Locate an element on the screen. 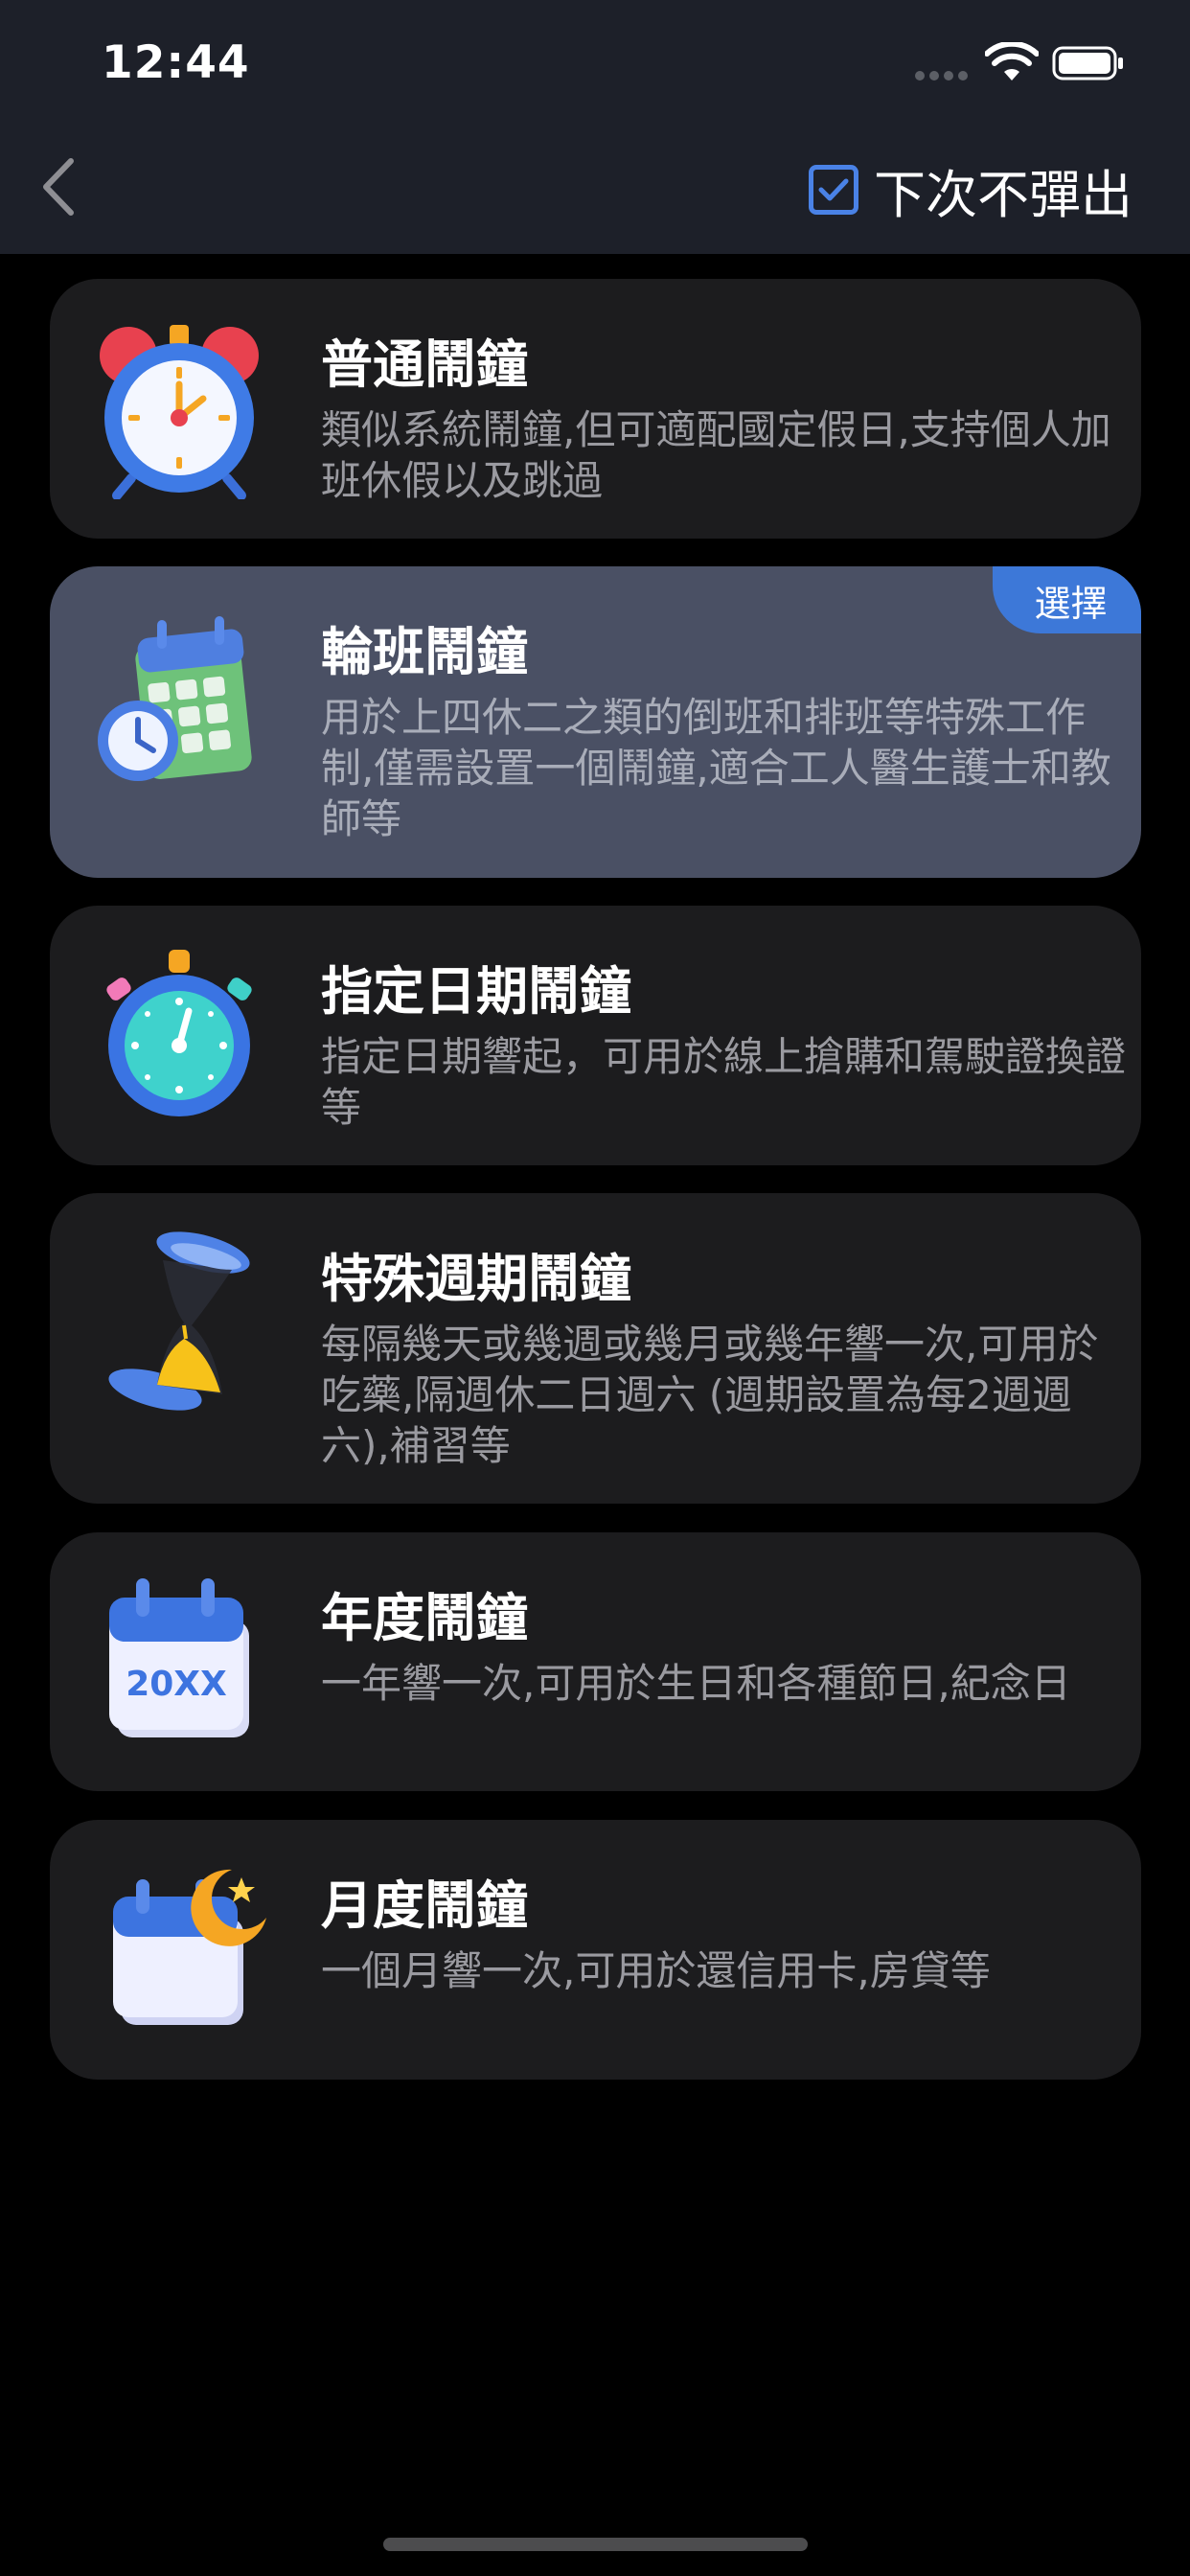 The height and width of the screenshot is (2576, 1190). cellular-signal-icon is located at coordinates (942, 75).